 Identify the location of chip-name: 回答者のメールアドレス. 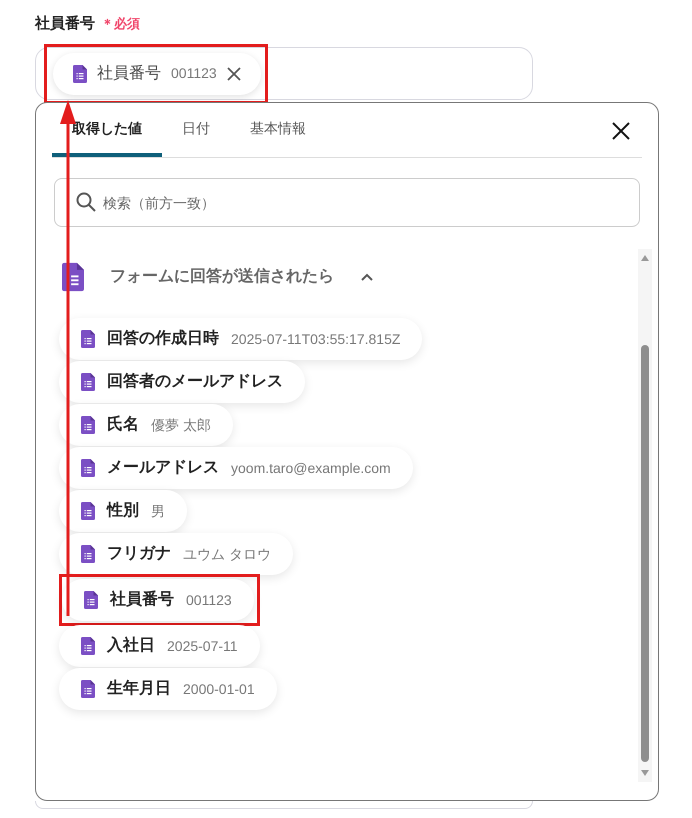
(195, 382).